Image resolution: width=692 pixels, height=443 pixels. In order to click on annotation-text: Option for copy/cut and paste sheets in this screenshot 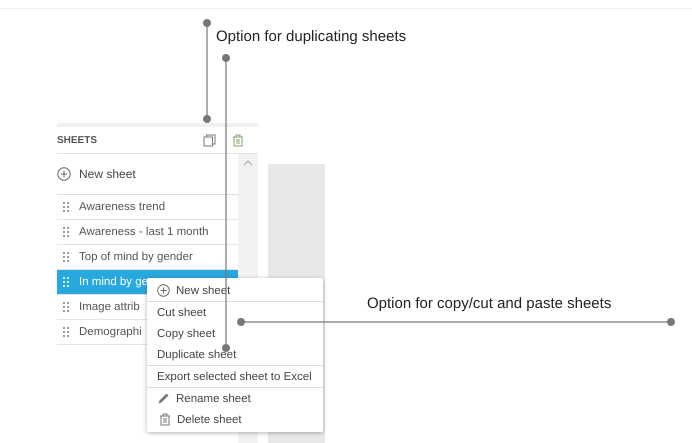, I will do `click(489, 303)`.